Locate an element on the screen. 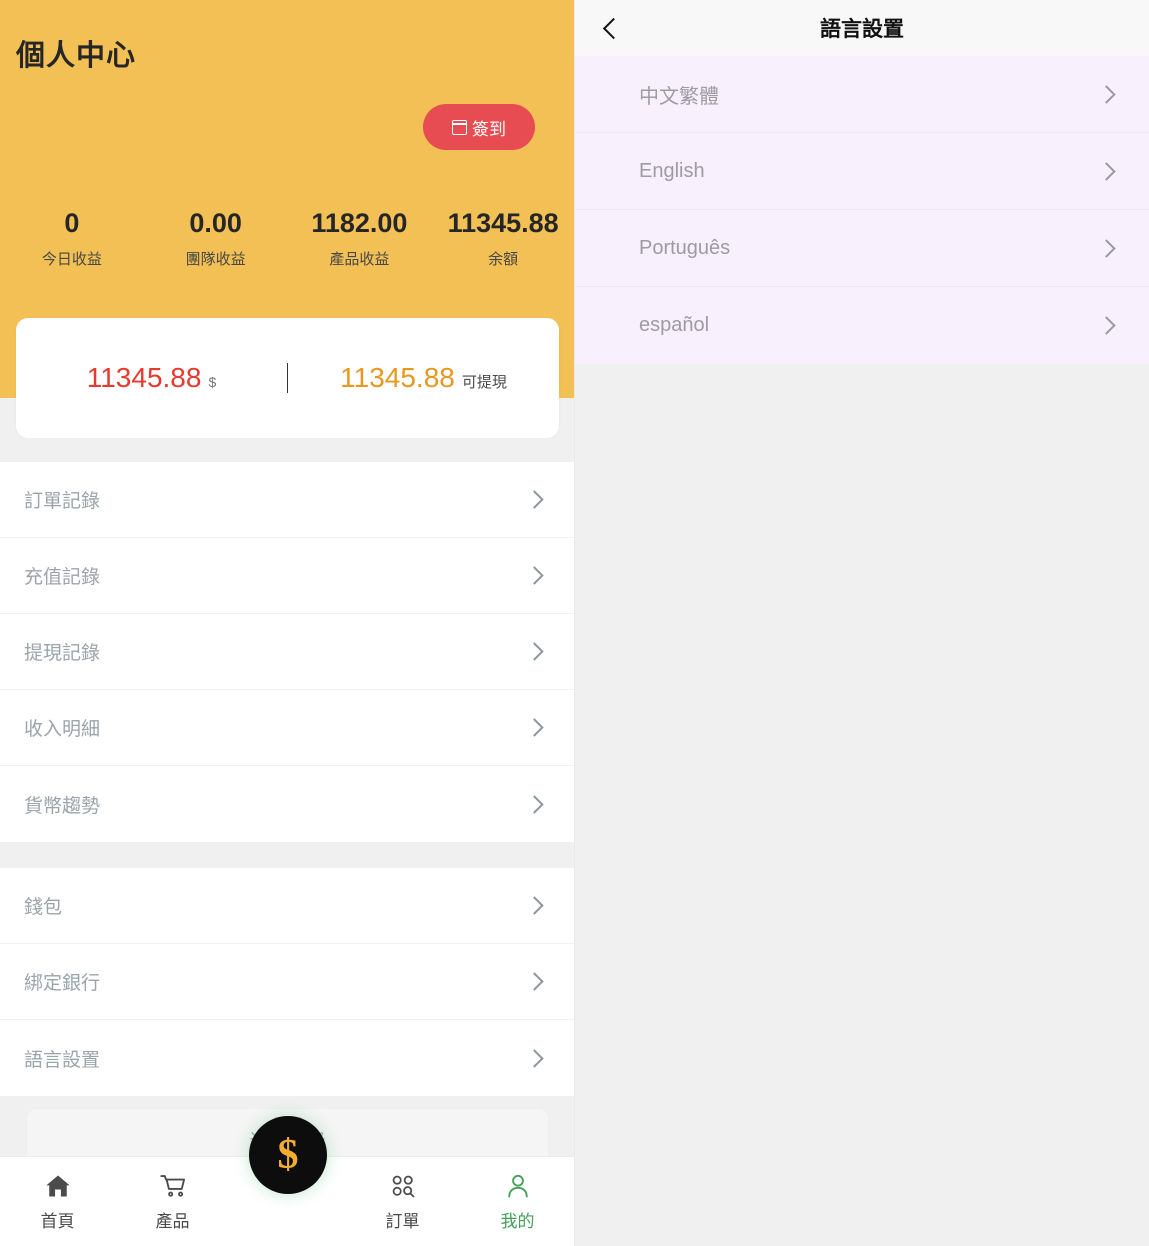 Image resolution: width=1149 pixels, height=1246 pixels. menu-item-withdrawal-records: 提現記錄 is located at coordinates (287, 652).